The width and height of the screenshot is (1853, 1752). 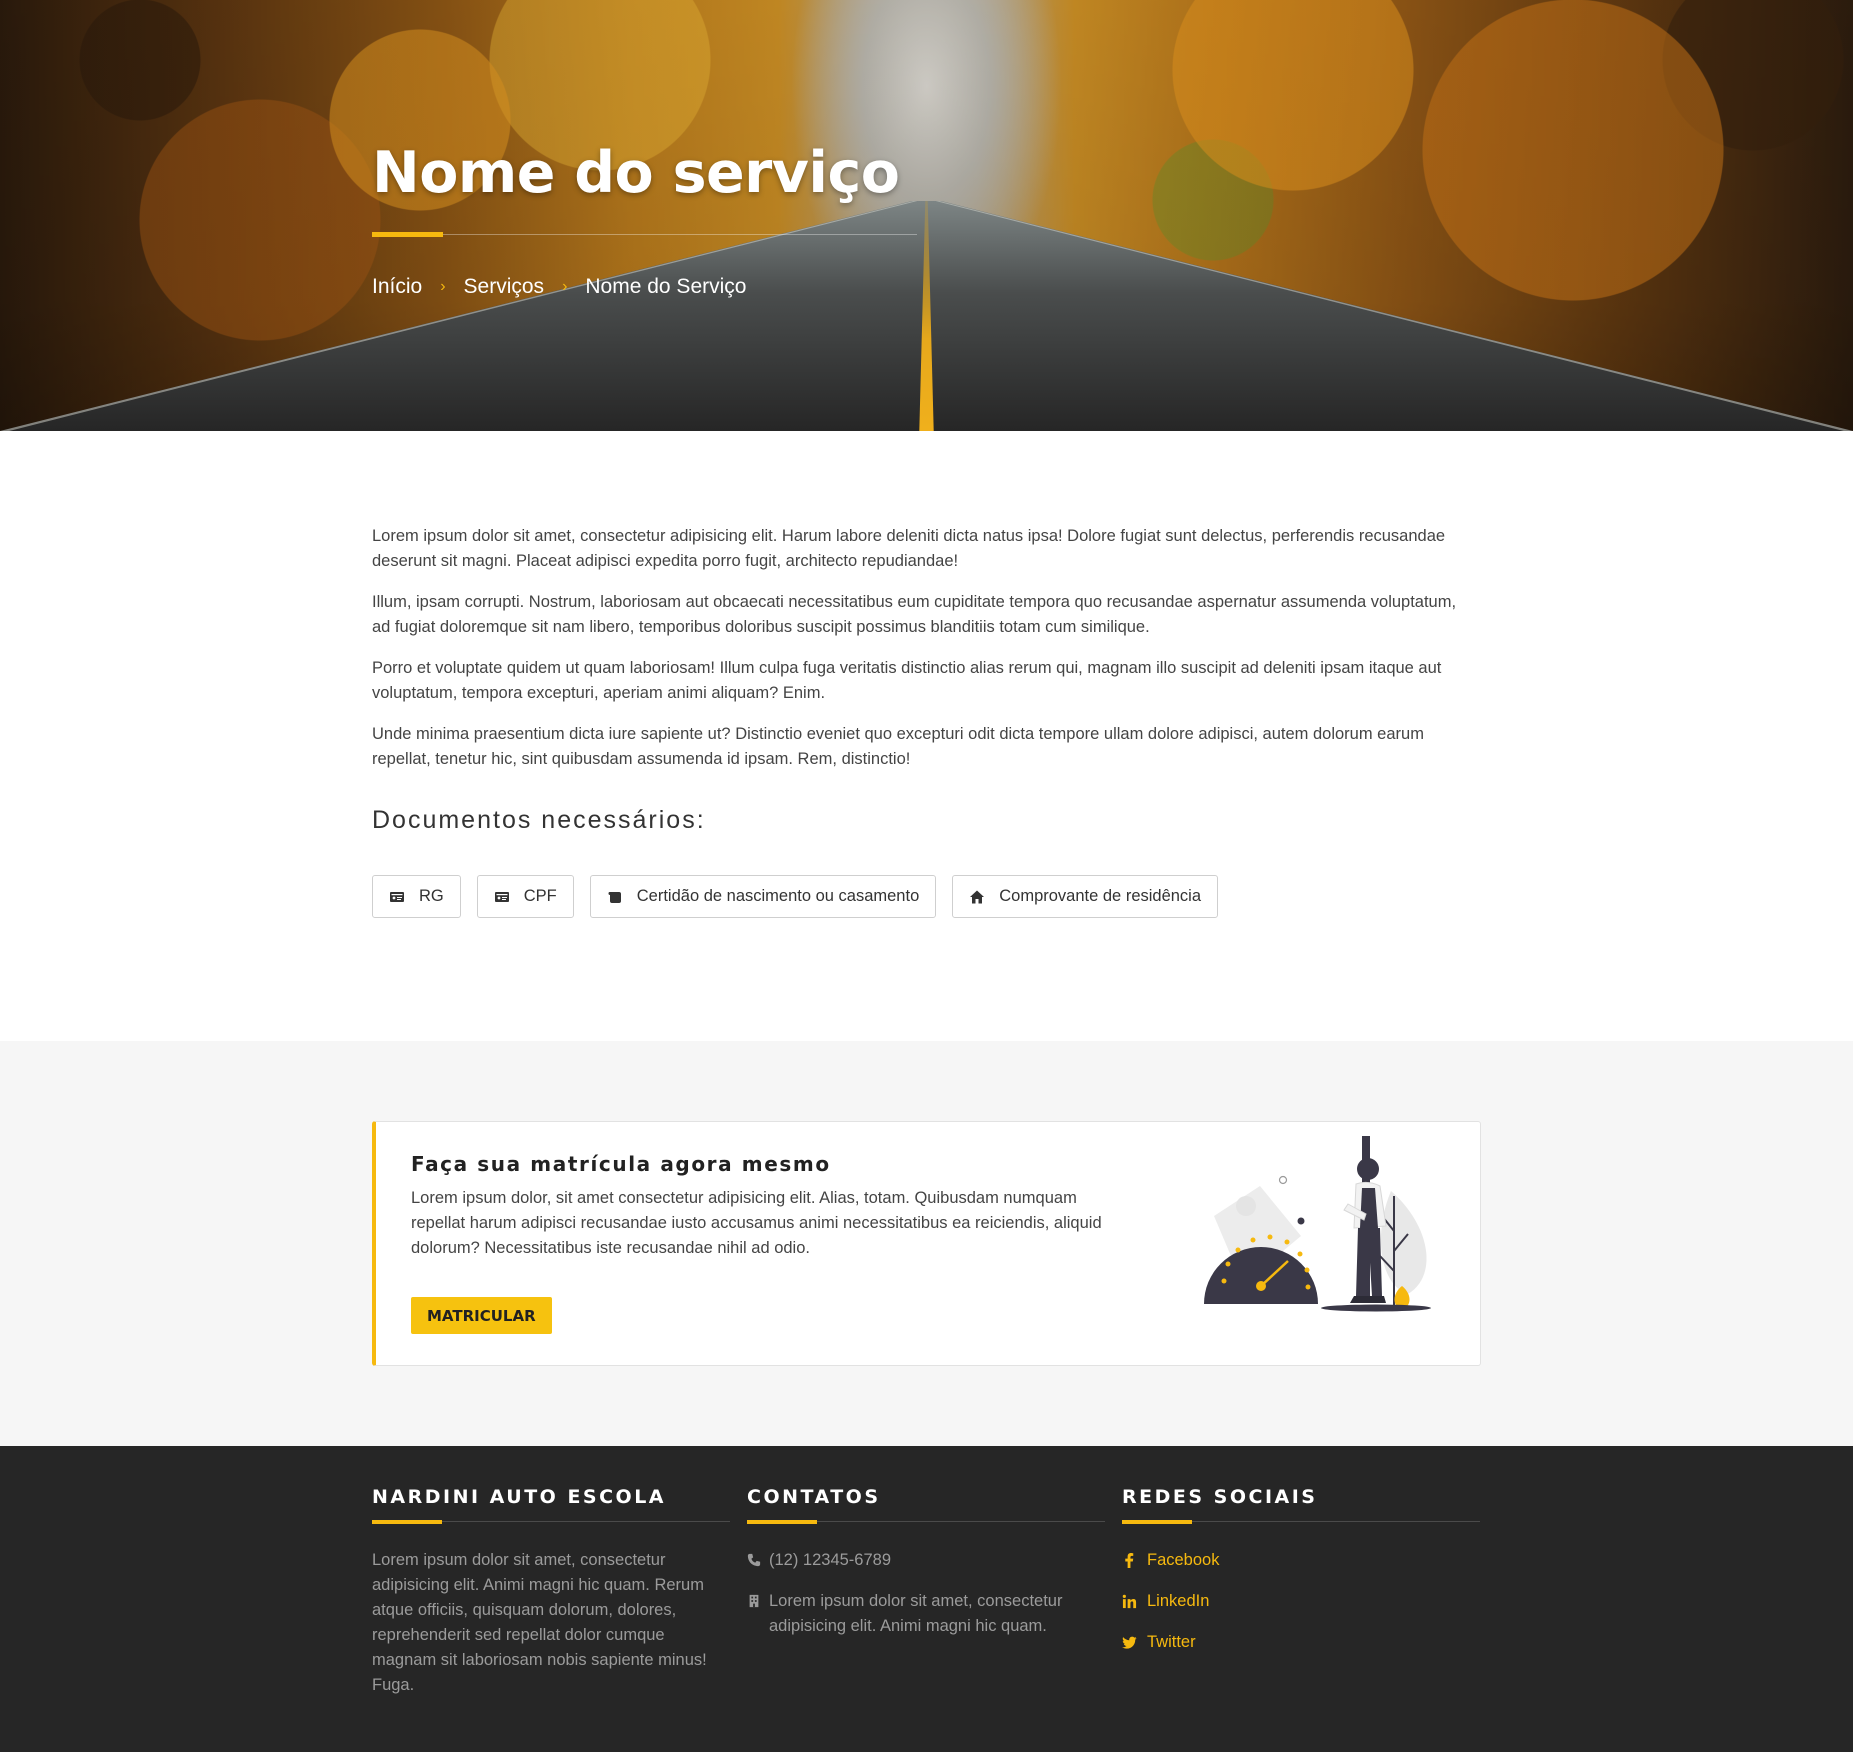 What do you see at coordinates (539, 820) in the screenshot?
I see `documents-heading: Documentos necessários:` at bounding box center [539, 820].